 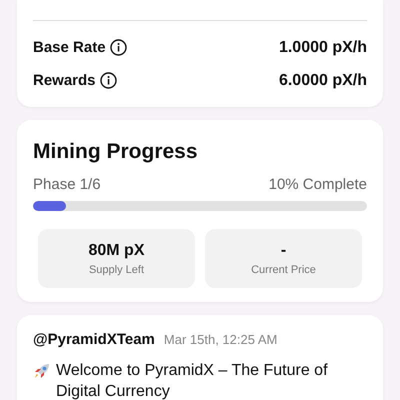 I want to click on post-text: Welcome to PyramidX – The Future of Digital Currency, so click(x=192, y=380).